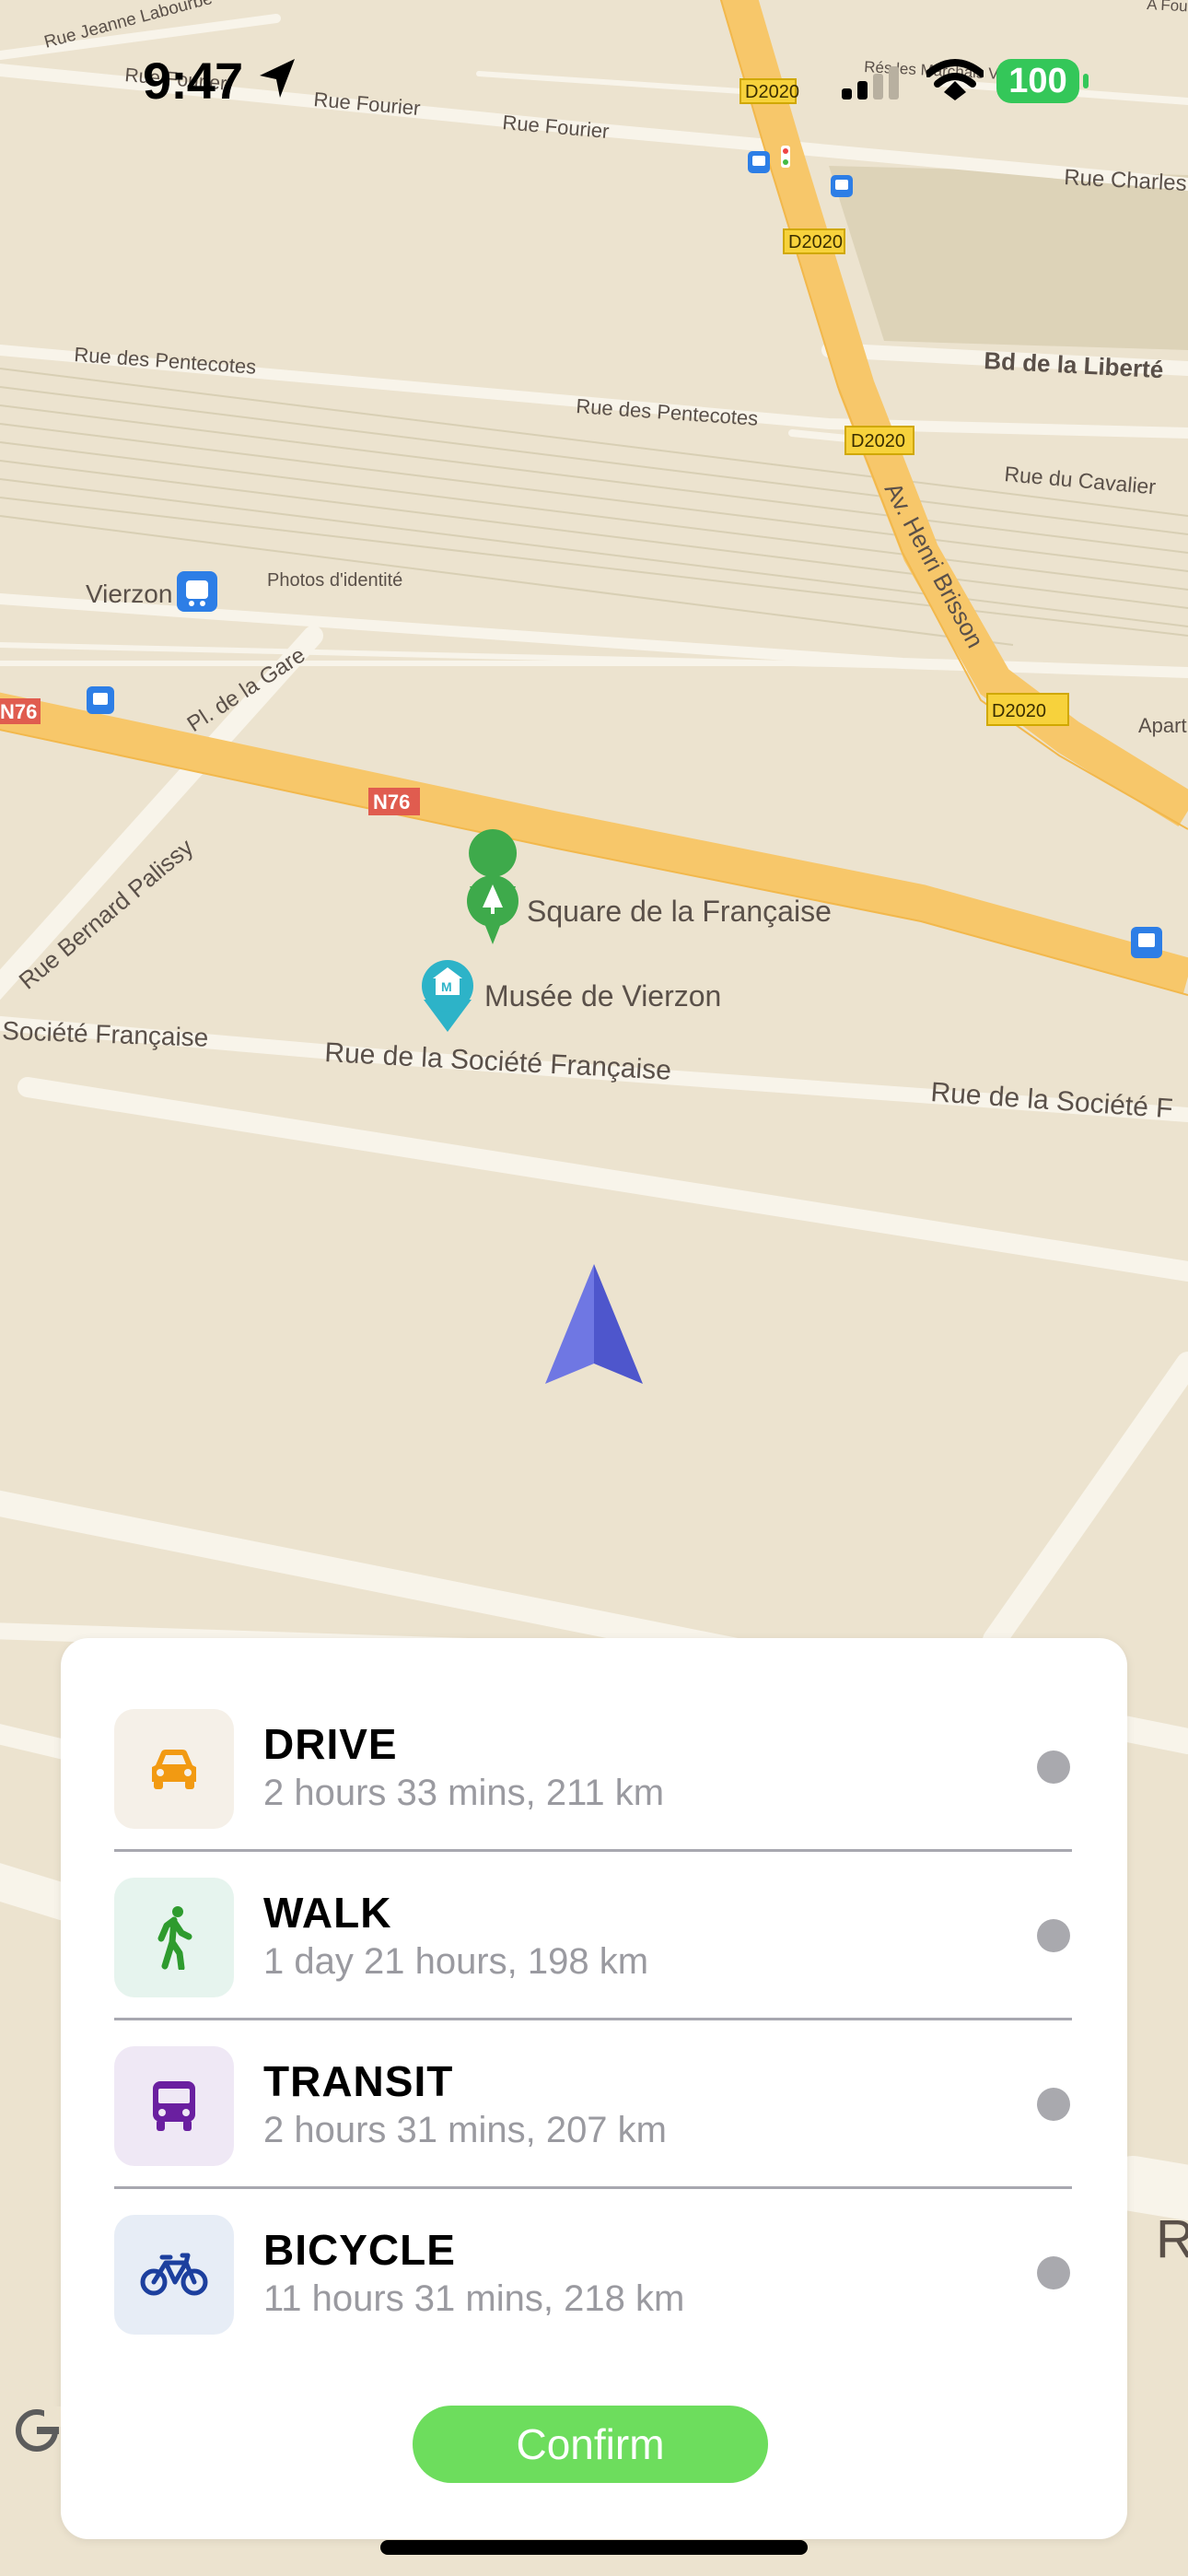 The width and height of the screenshot is (1188, 2576). I want to click on route-details: 1 day 21 hours, 198 km, so click(456, 1961).